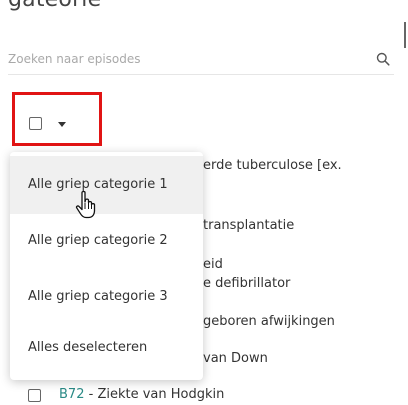 The width and height of the screenshot is (408, 405). Describe the element at coordinates (54, 6) in the screenshot. I see `section-heading: gateorie` at that location.